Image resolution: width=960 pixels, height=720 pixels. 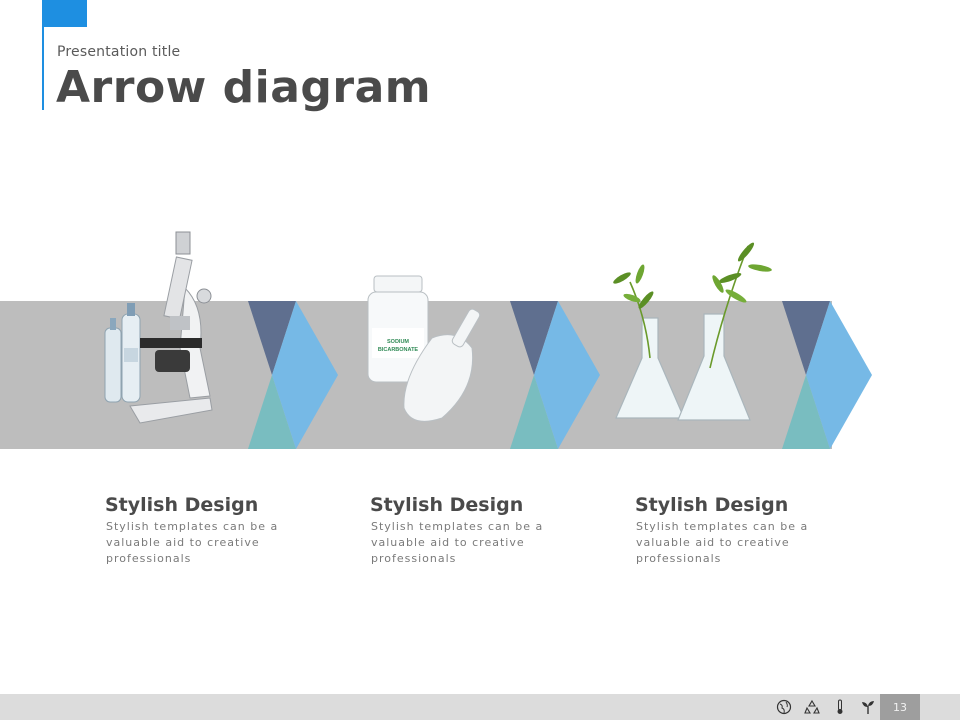 I want to click on page-number: 13, so click(x=900, y=707).